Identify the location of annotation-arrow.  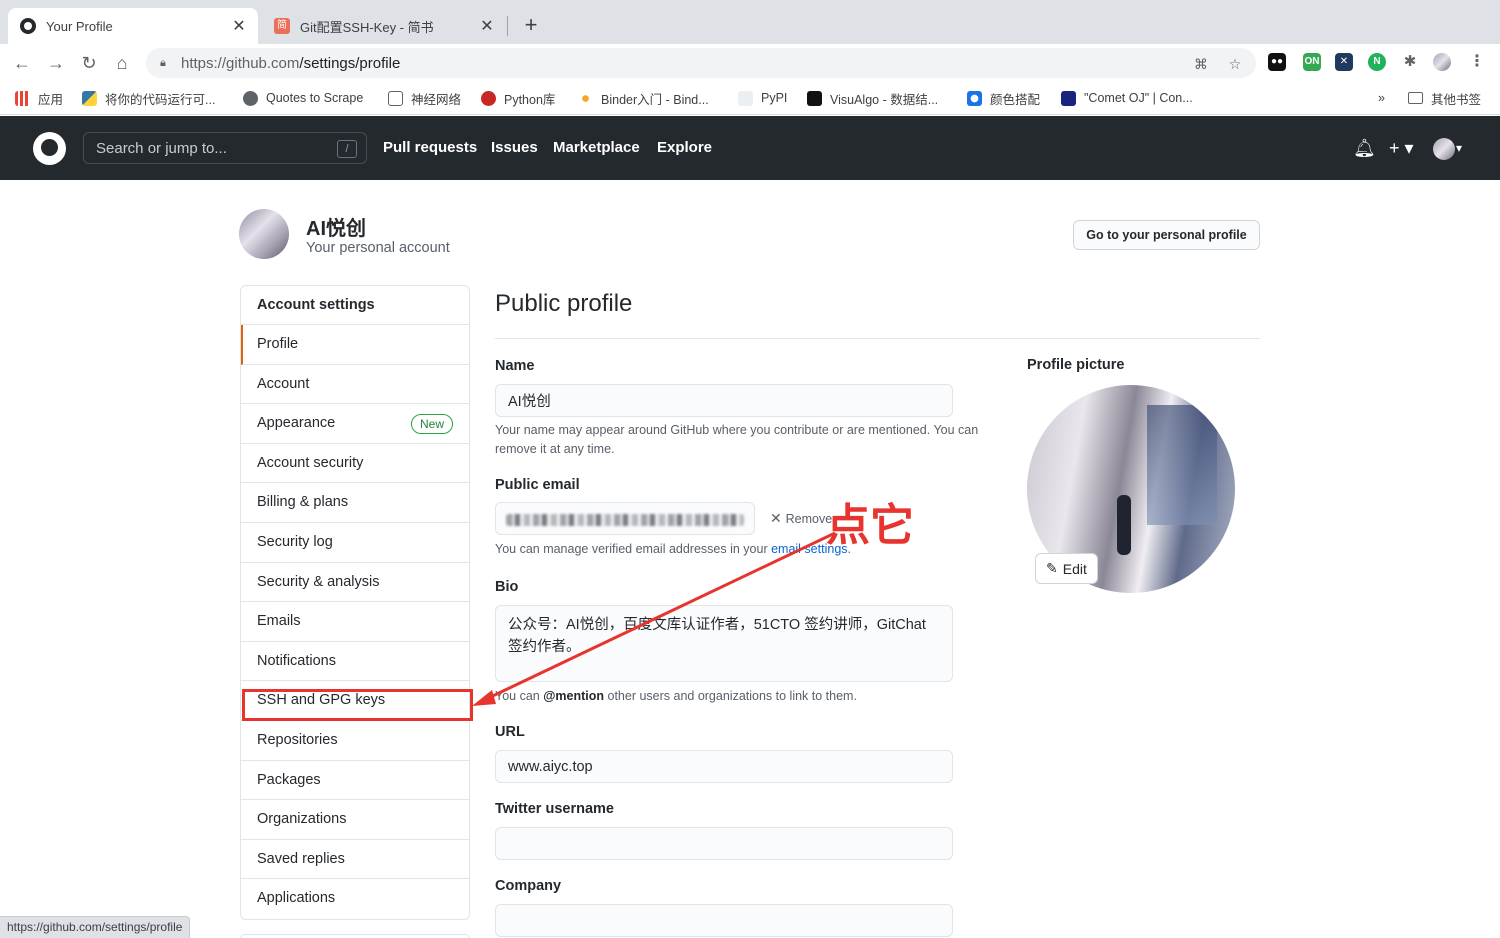
(654, 618).